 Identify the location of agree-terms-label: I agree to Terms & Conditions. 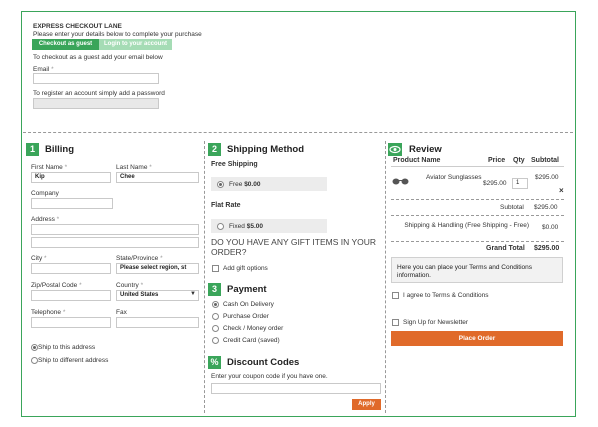
(446, 295).